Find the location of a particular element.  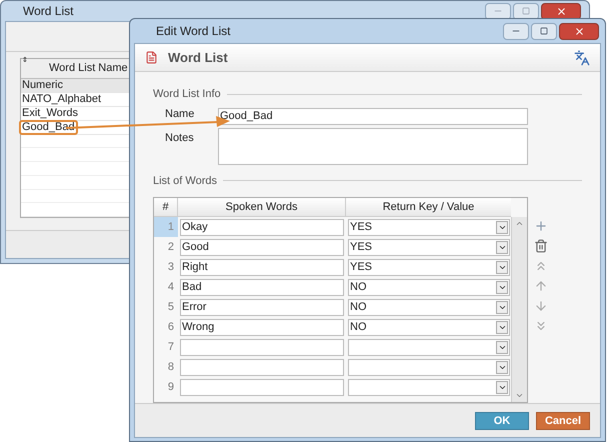

row-number: 1 is located at coordinates (166, 227).